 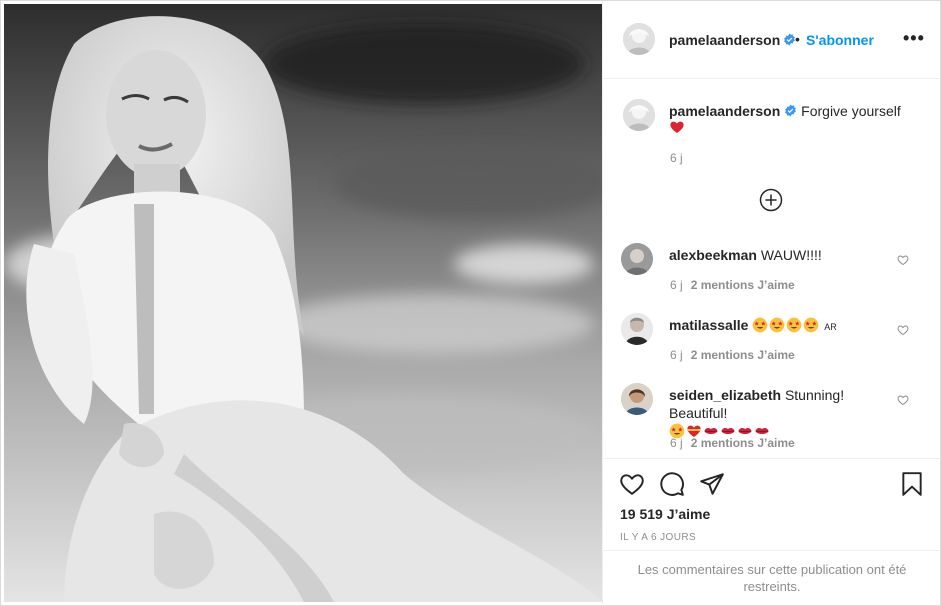 I want to click on caption-text: Forgive yourself, so click(x=851, y=111).